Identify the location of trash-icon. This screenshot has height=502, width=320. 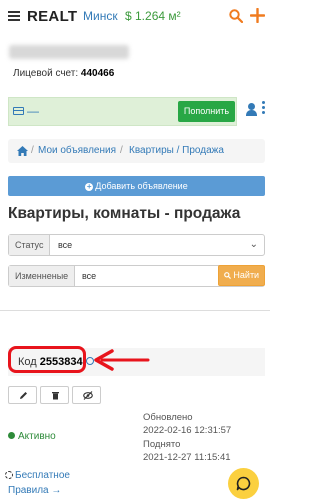
(55, 396).